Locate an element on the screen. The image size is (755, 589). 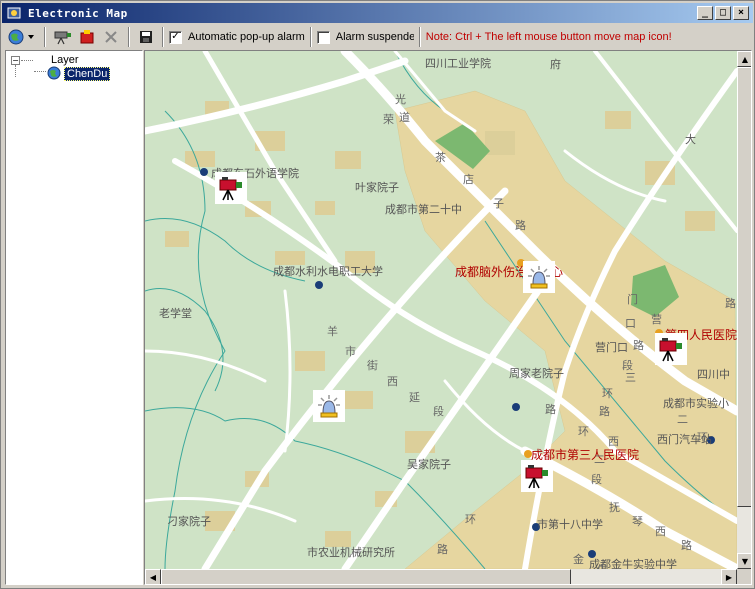
road-label: 道 is located at coordinates (404, 117).